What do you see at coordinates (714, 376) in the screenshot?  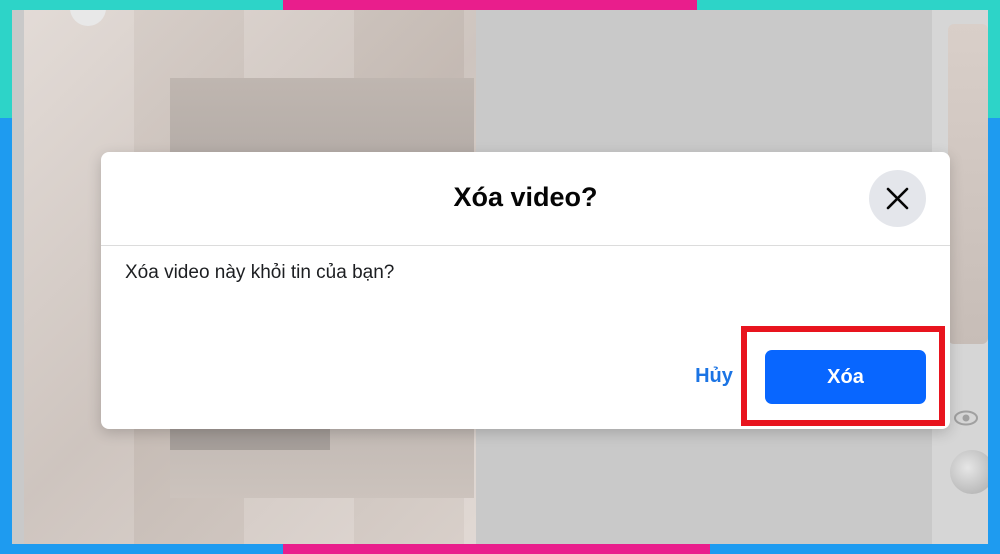 I see `cancel-button: Hủy` at bounding box center [714, 376].